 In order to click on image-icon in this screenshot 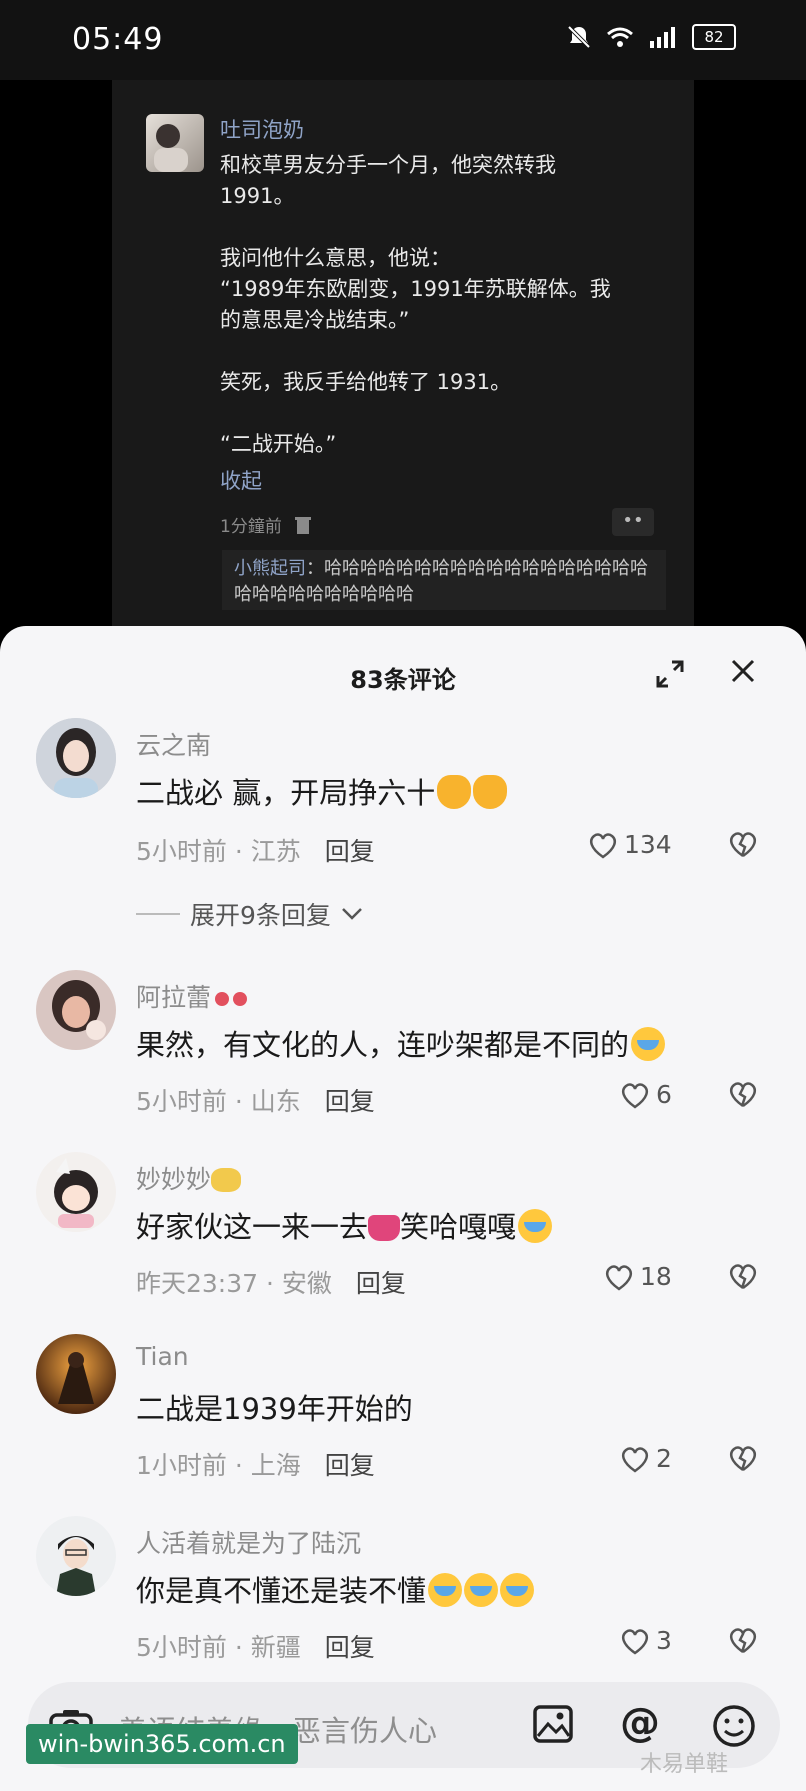, I will do `click(553, 1724)`.